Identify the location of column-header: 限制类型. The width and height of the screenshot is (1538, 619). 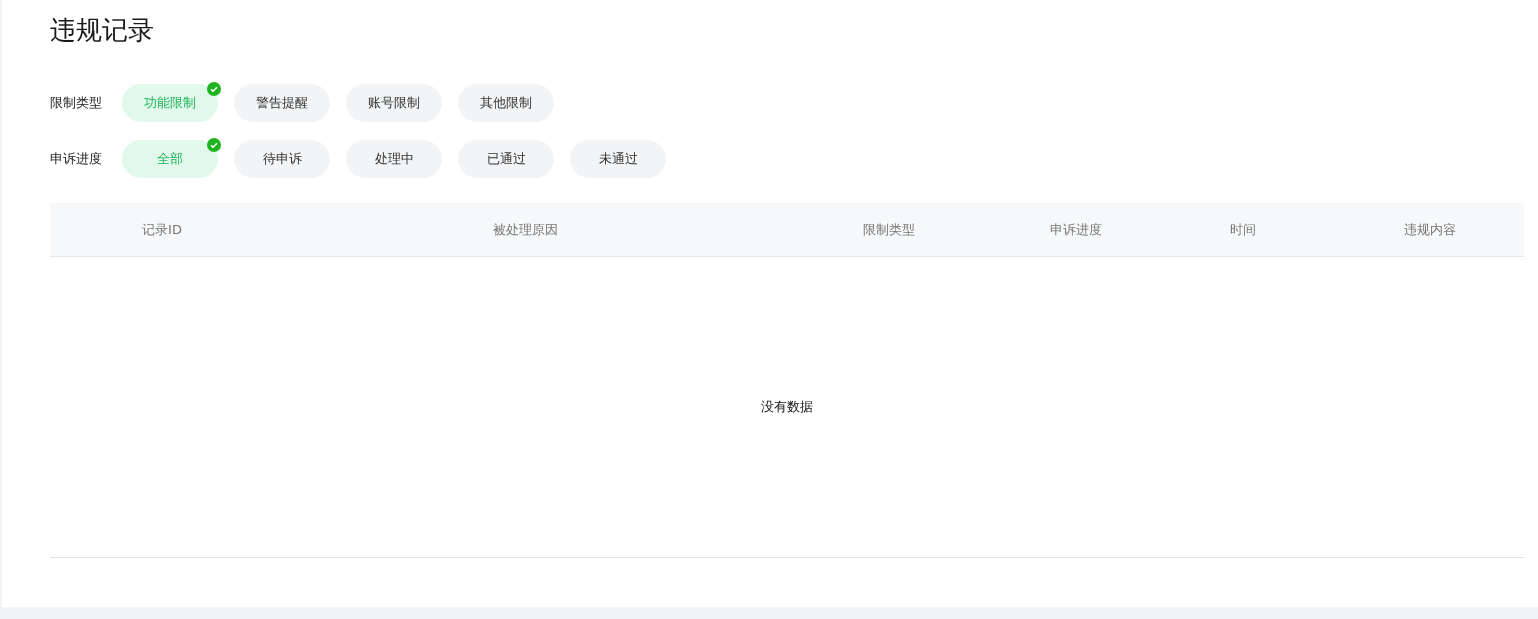
(889, 229).